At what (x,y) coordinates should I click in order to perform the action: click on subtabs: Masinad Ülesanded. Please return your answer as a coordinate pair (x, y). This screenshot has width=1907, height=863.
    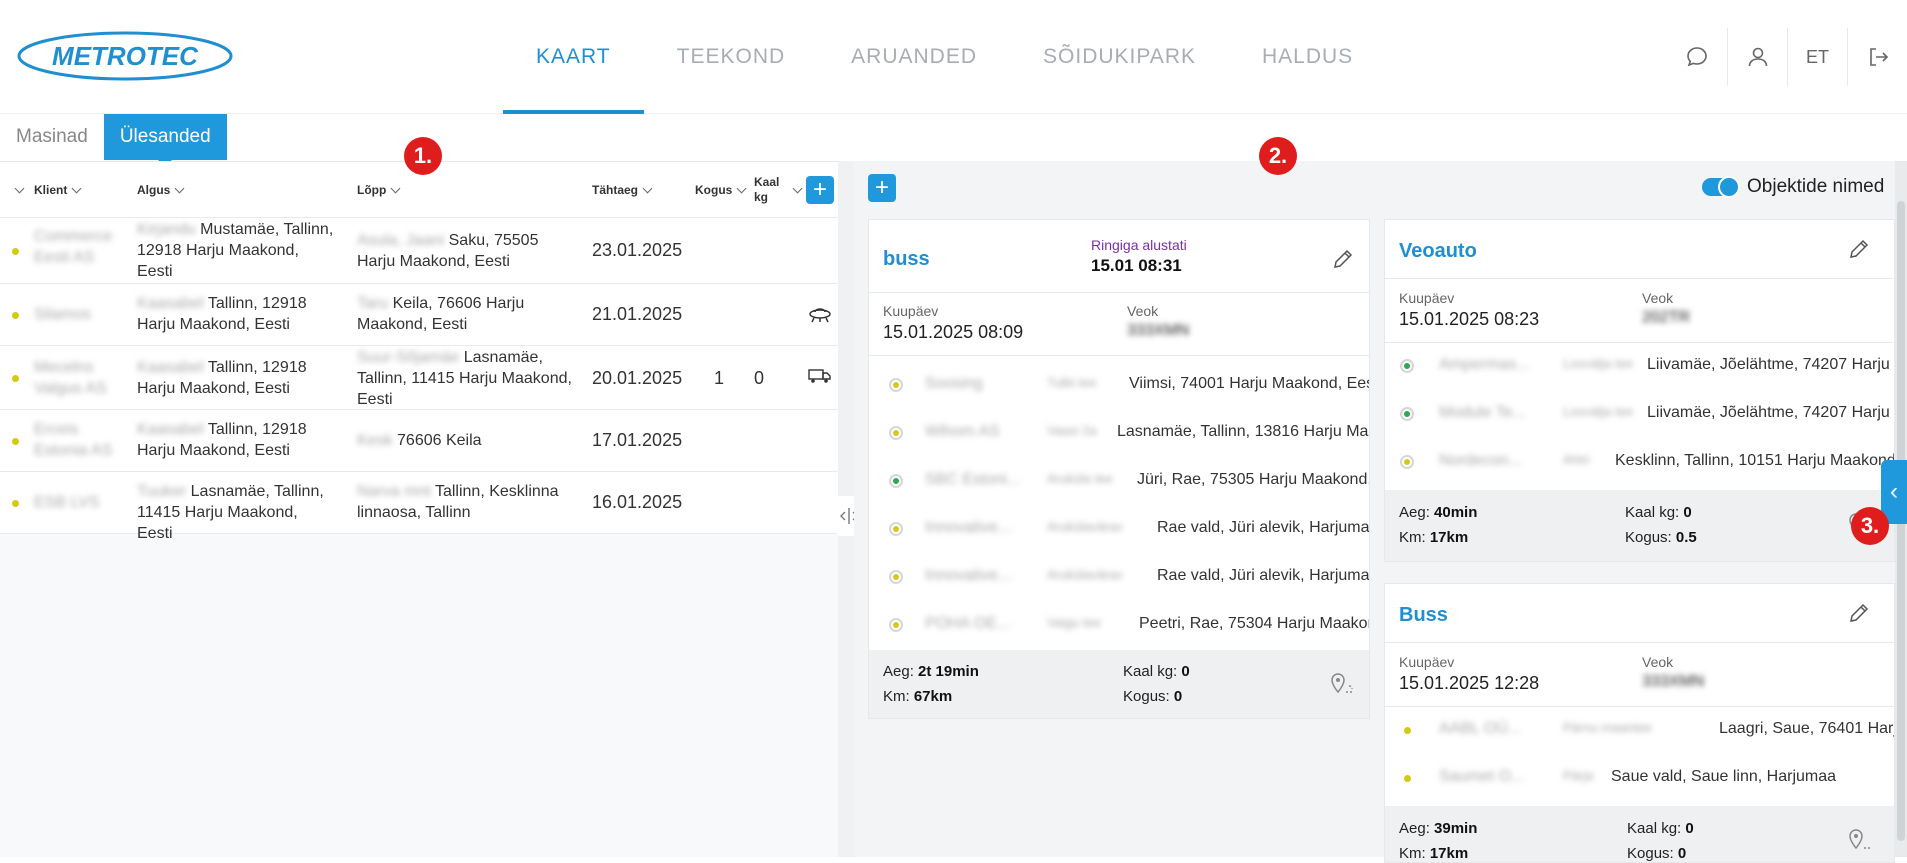
    Looking at the image, I should click on (113, 140).